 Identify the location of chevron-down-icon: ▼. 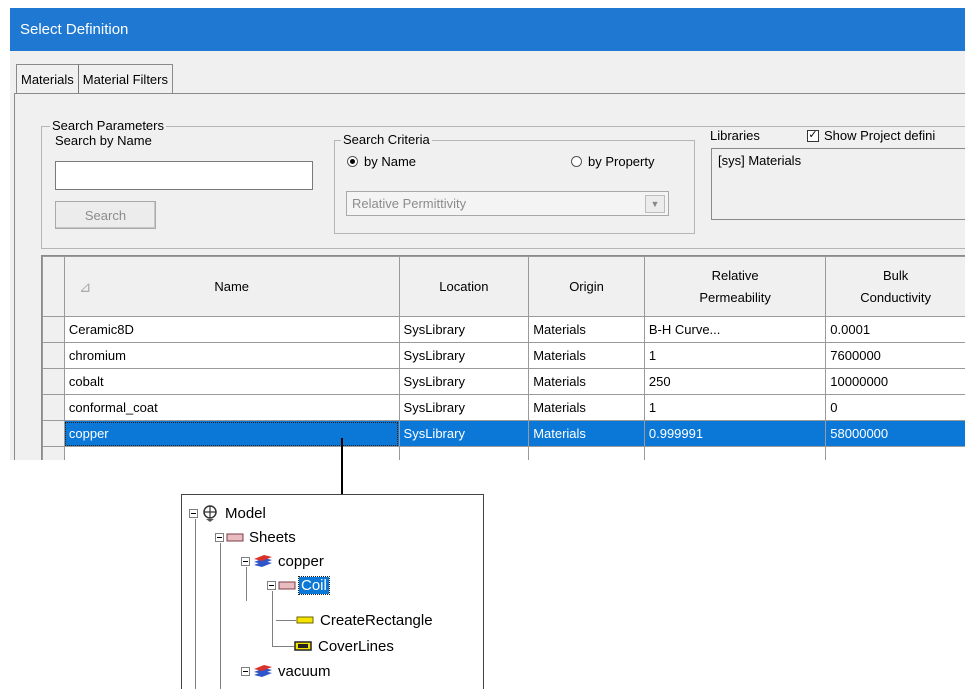
(655, 204).